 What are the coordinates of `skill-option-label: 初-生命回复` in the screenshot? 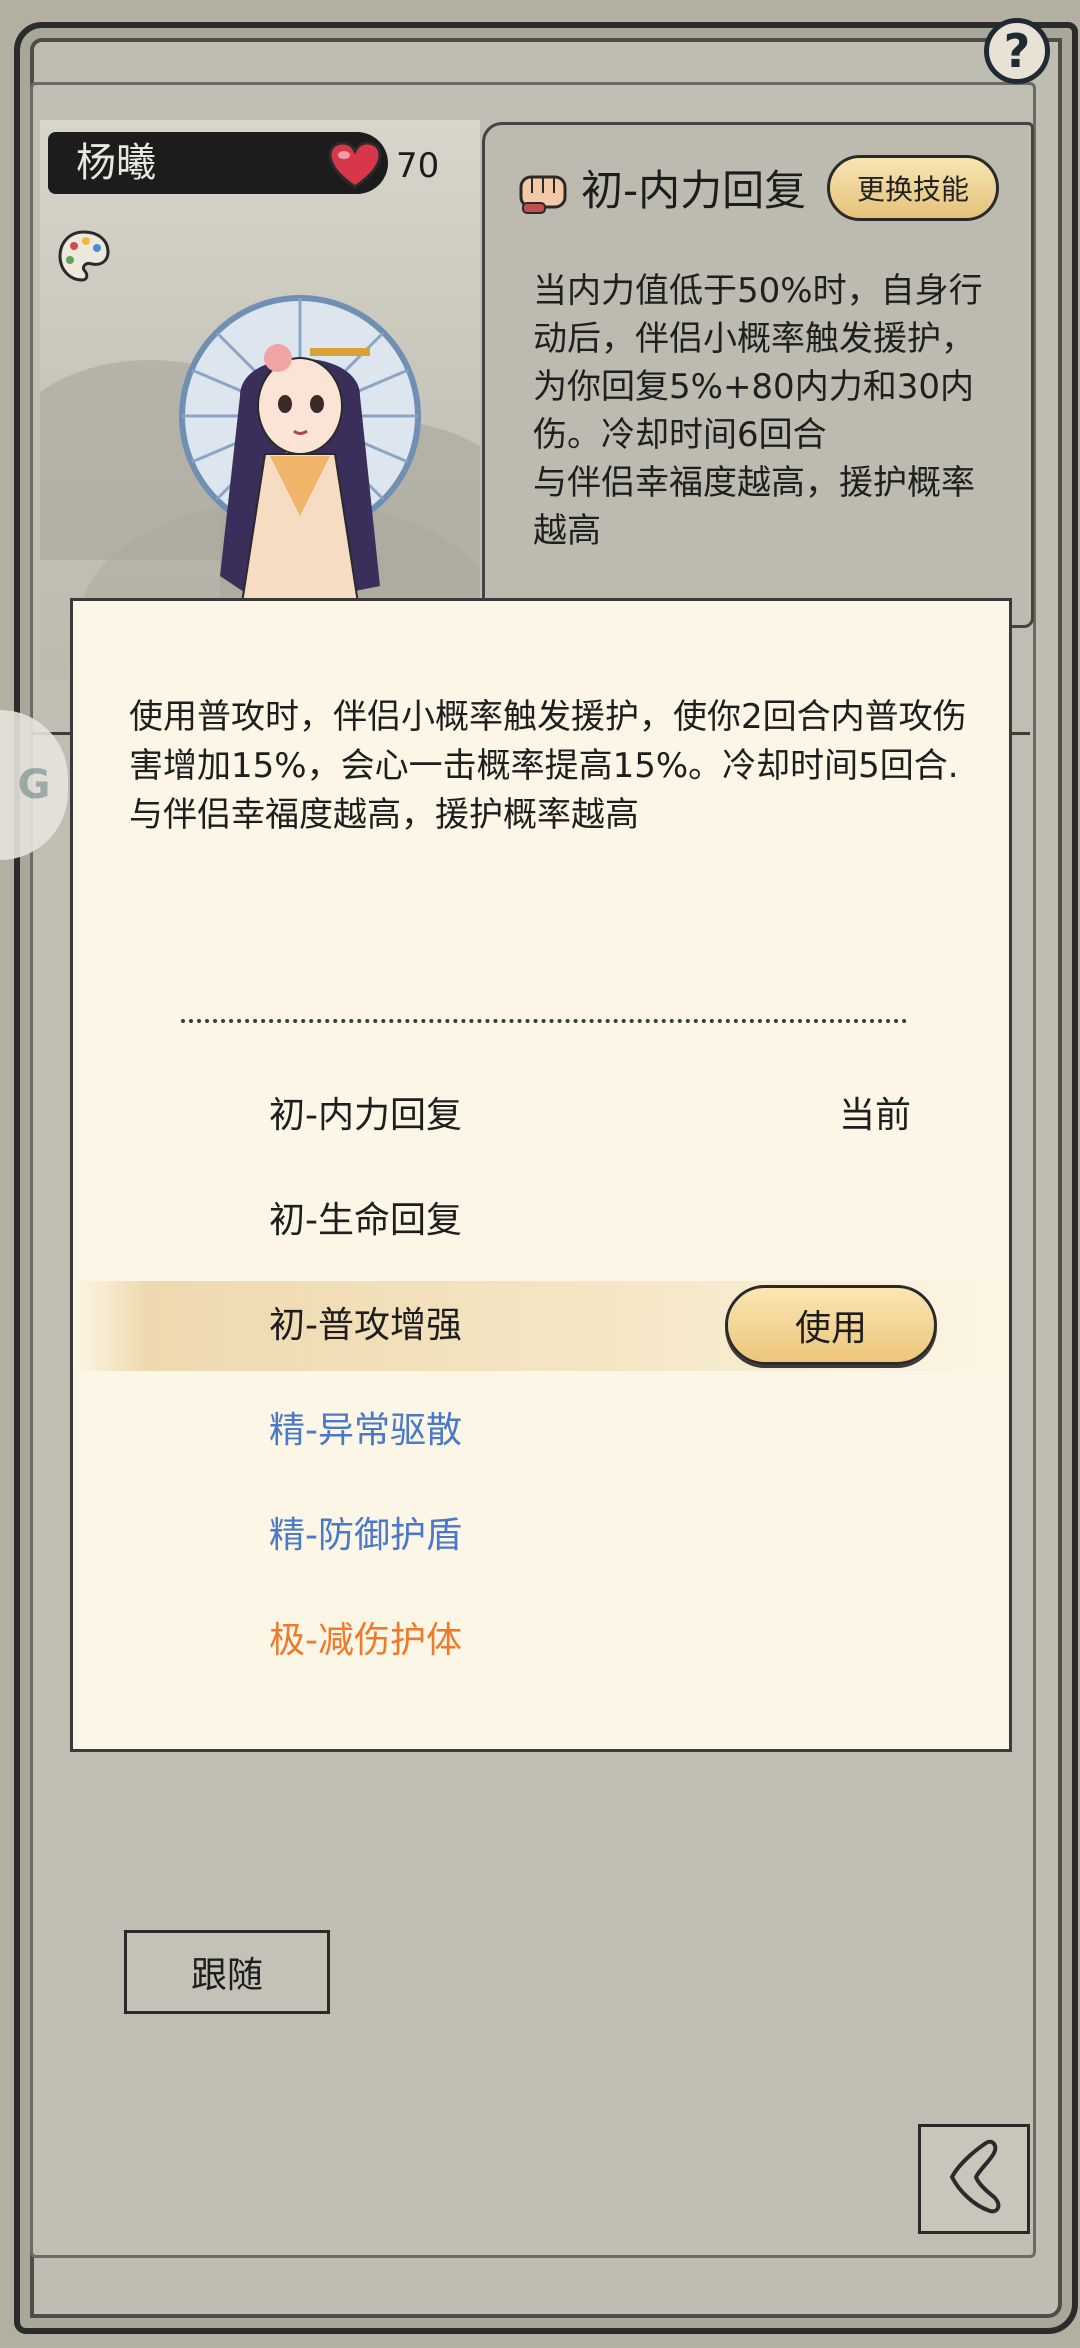 It's located at (365, 1220).